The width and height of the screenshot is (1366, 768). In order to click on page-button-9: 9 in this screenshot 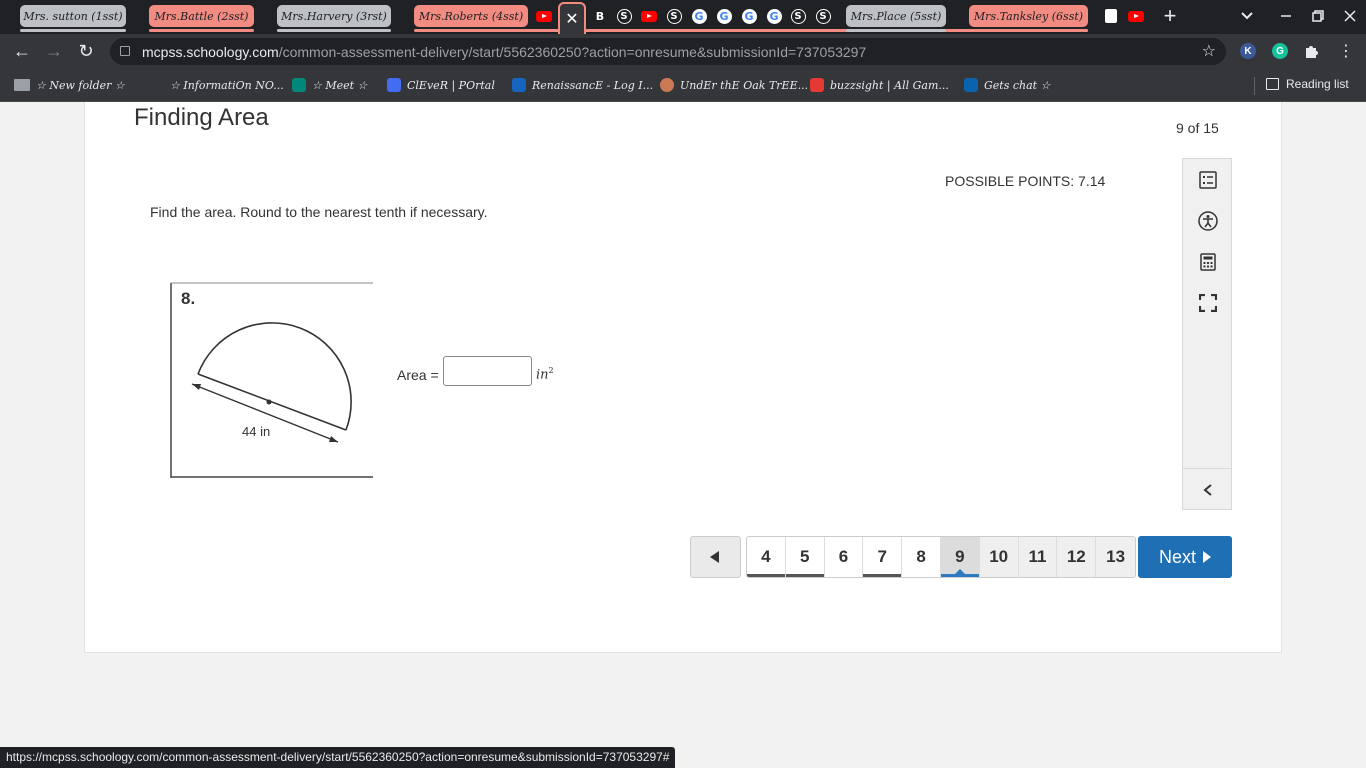, I will do `click(960, 557)`.